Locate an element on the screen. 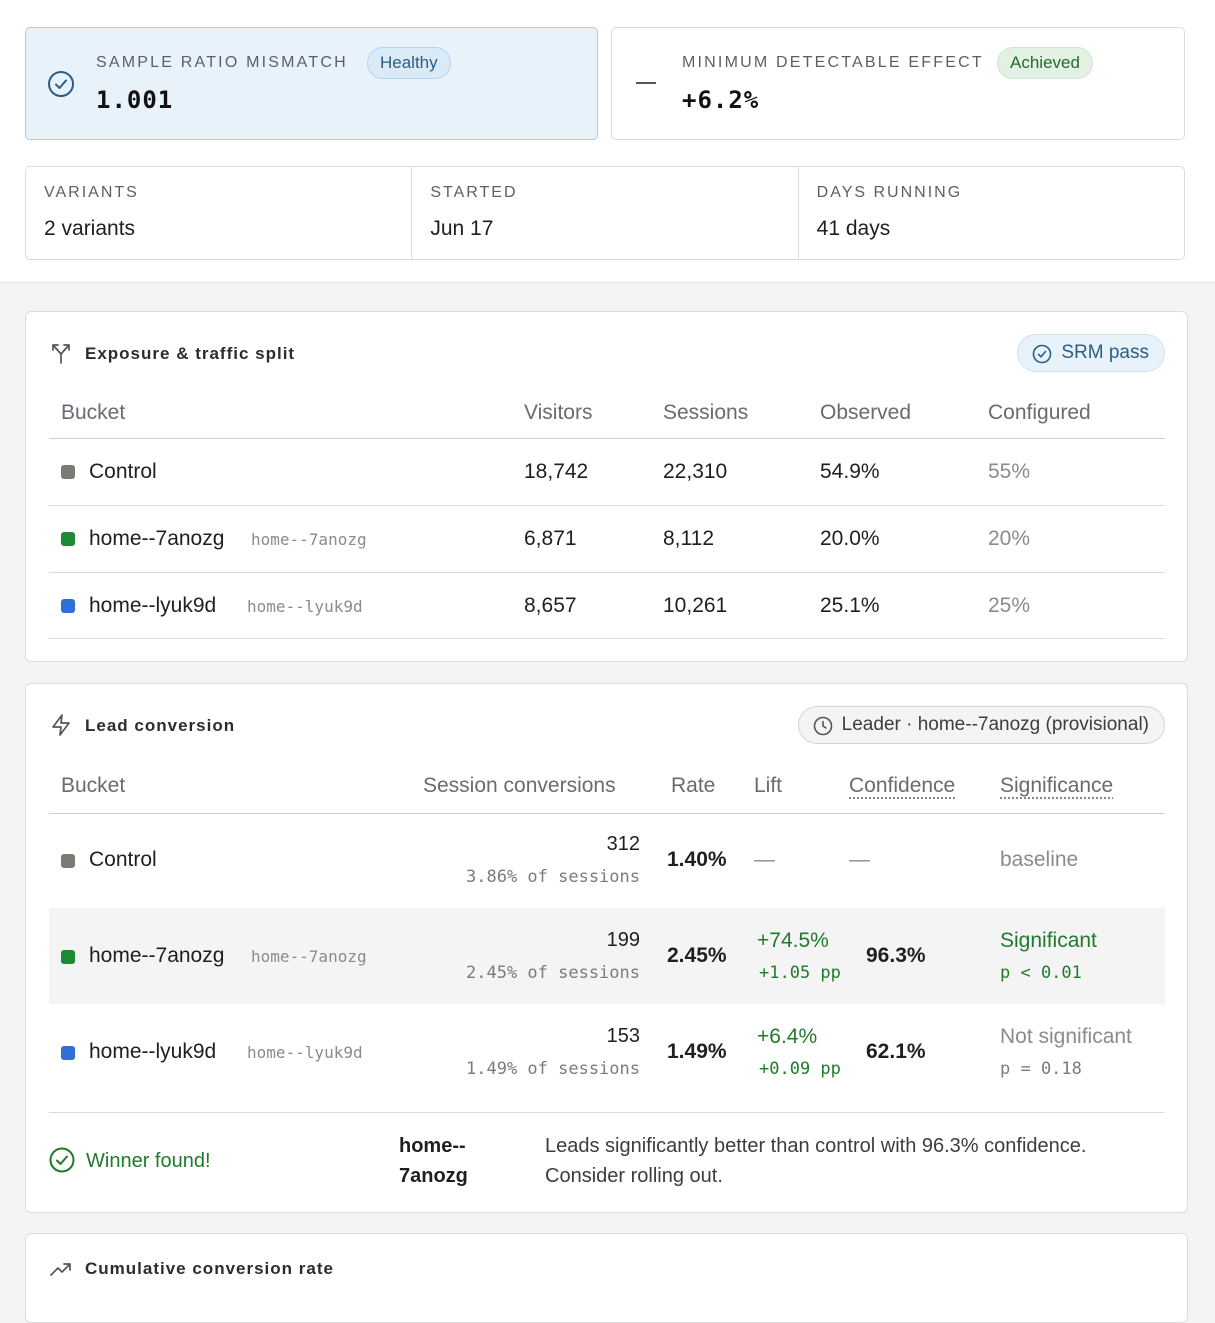 The height and width of the screenshot is (1323, 1215). observed-value: 54.9% is located at coordinates (850, 472).